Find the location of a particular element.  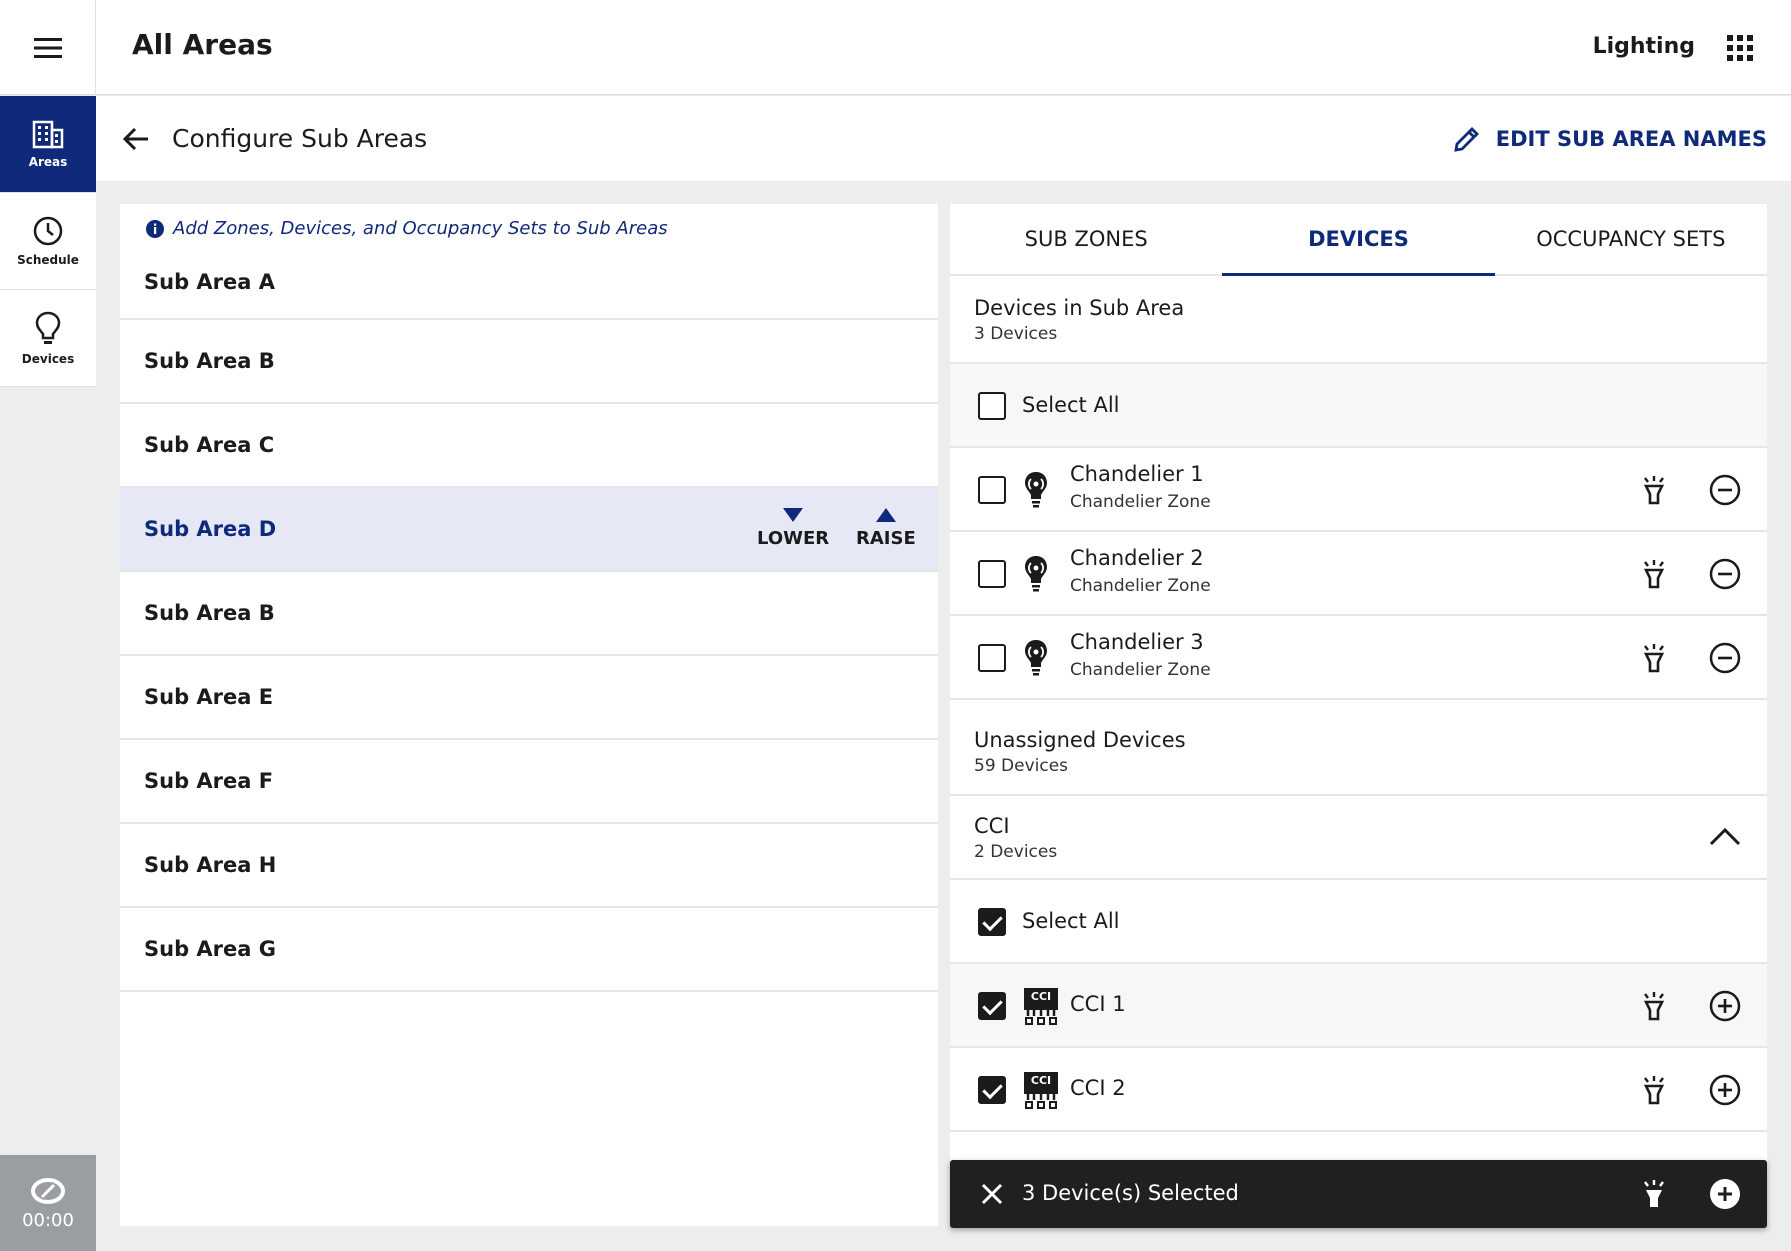

sidebar: Areas Schedule Devices 00:00 is located at coordinates (48, 673).